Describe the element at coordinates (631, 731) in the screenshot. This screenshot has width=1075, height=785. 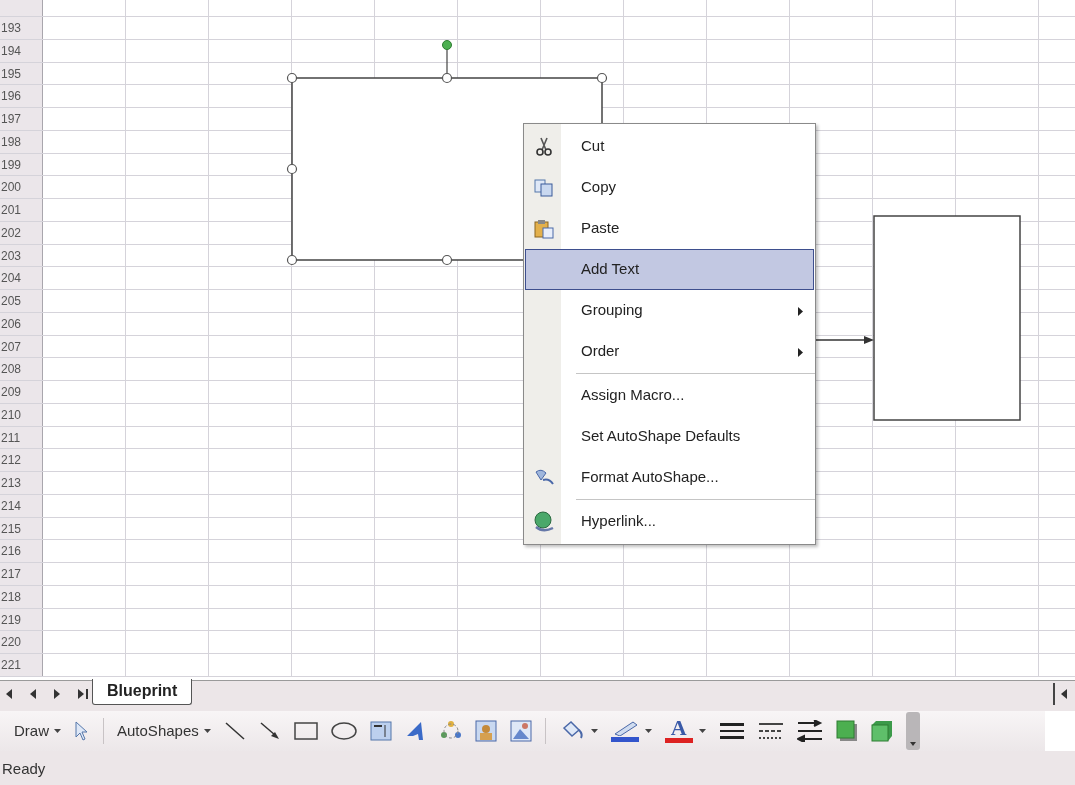
I see `color-picker-button` at that location.